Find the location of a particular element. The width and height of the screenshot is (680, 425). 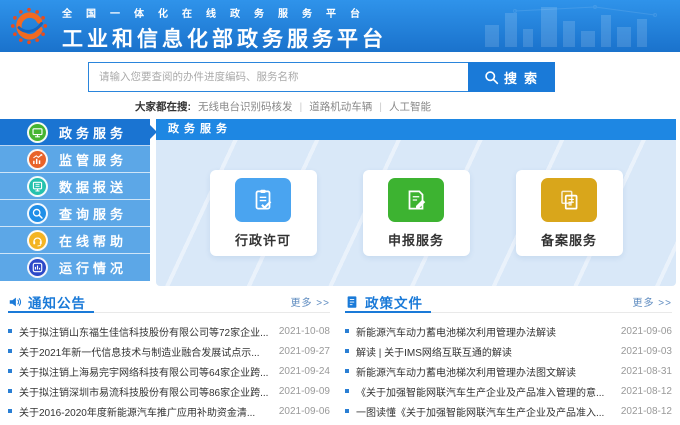

hot-search-link-radio: 无线电台识别码核发 is located at coordinates (245, 106).